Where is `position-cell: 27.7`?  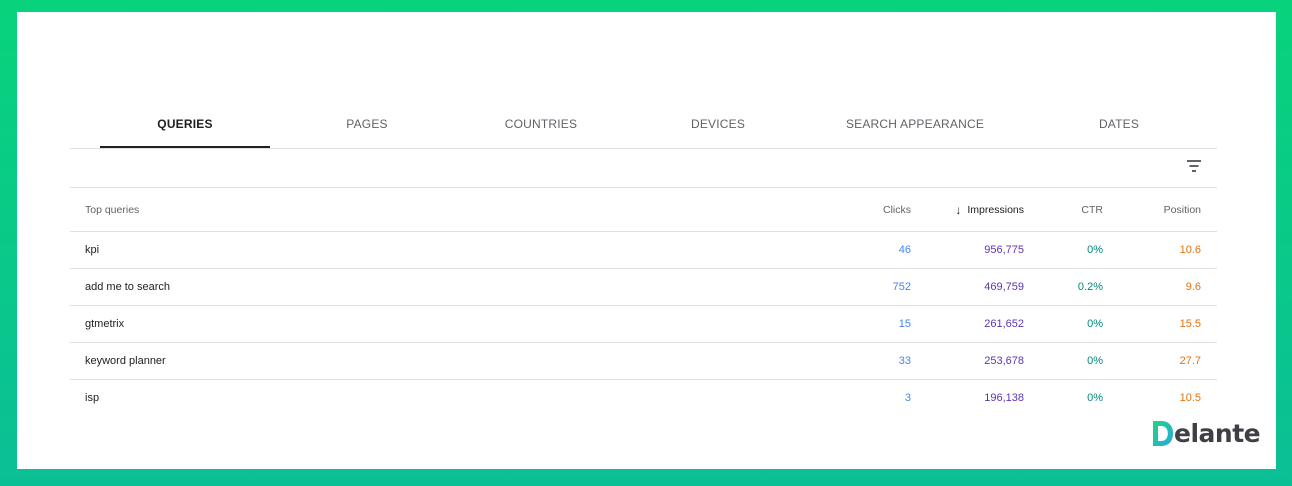
position-cell: 27.7 is located at coordinates (1190, 361).